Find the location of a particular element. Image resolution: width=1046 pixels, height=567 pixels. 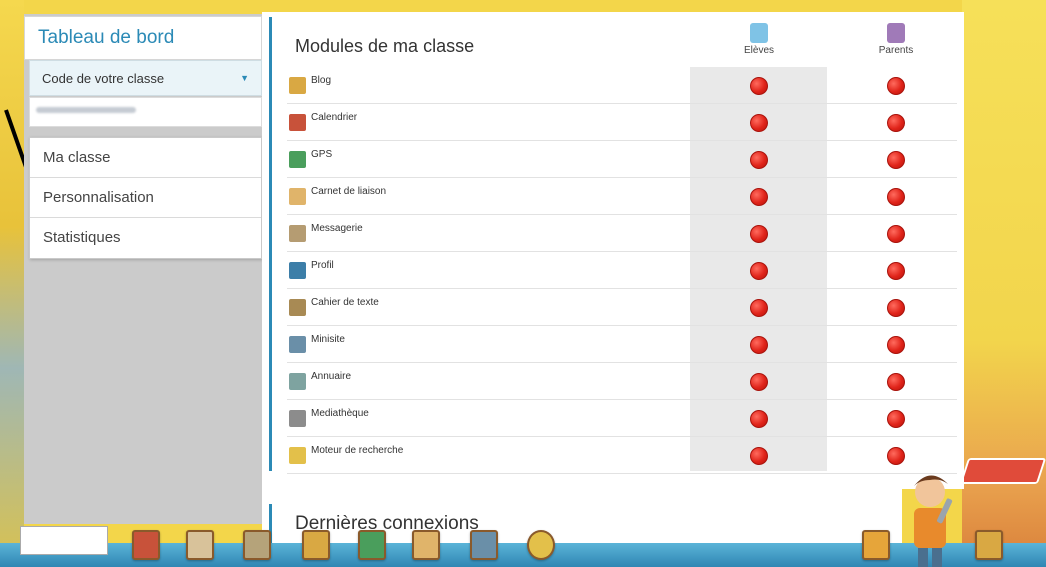

column-header-eleves: Elèves is located at coordinates (759, 39).